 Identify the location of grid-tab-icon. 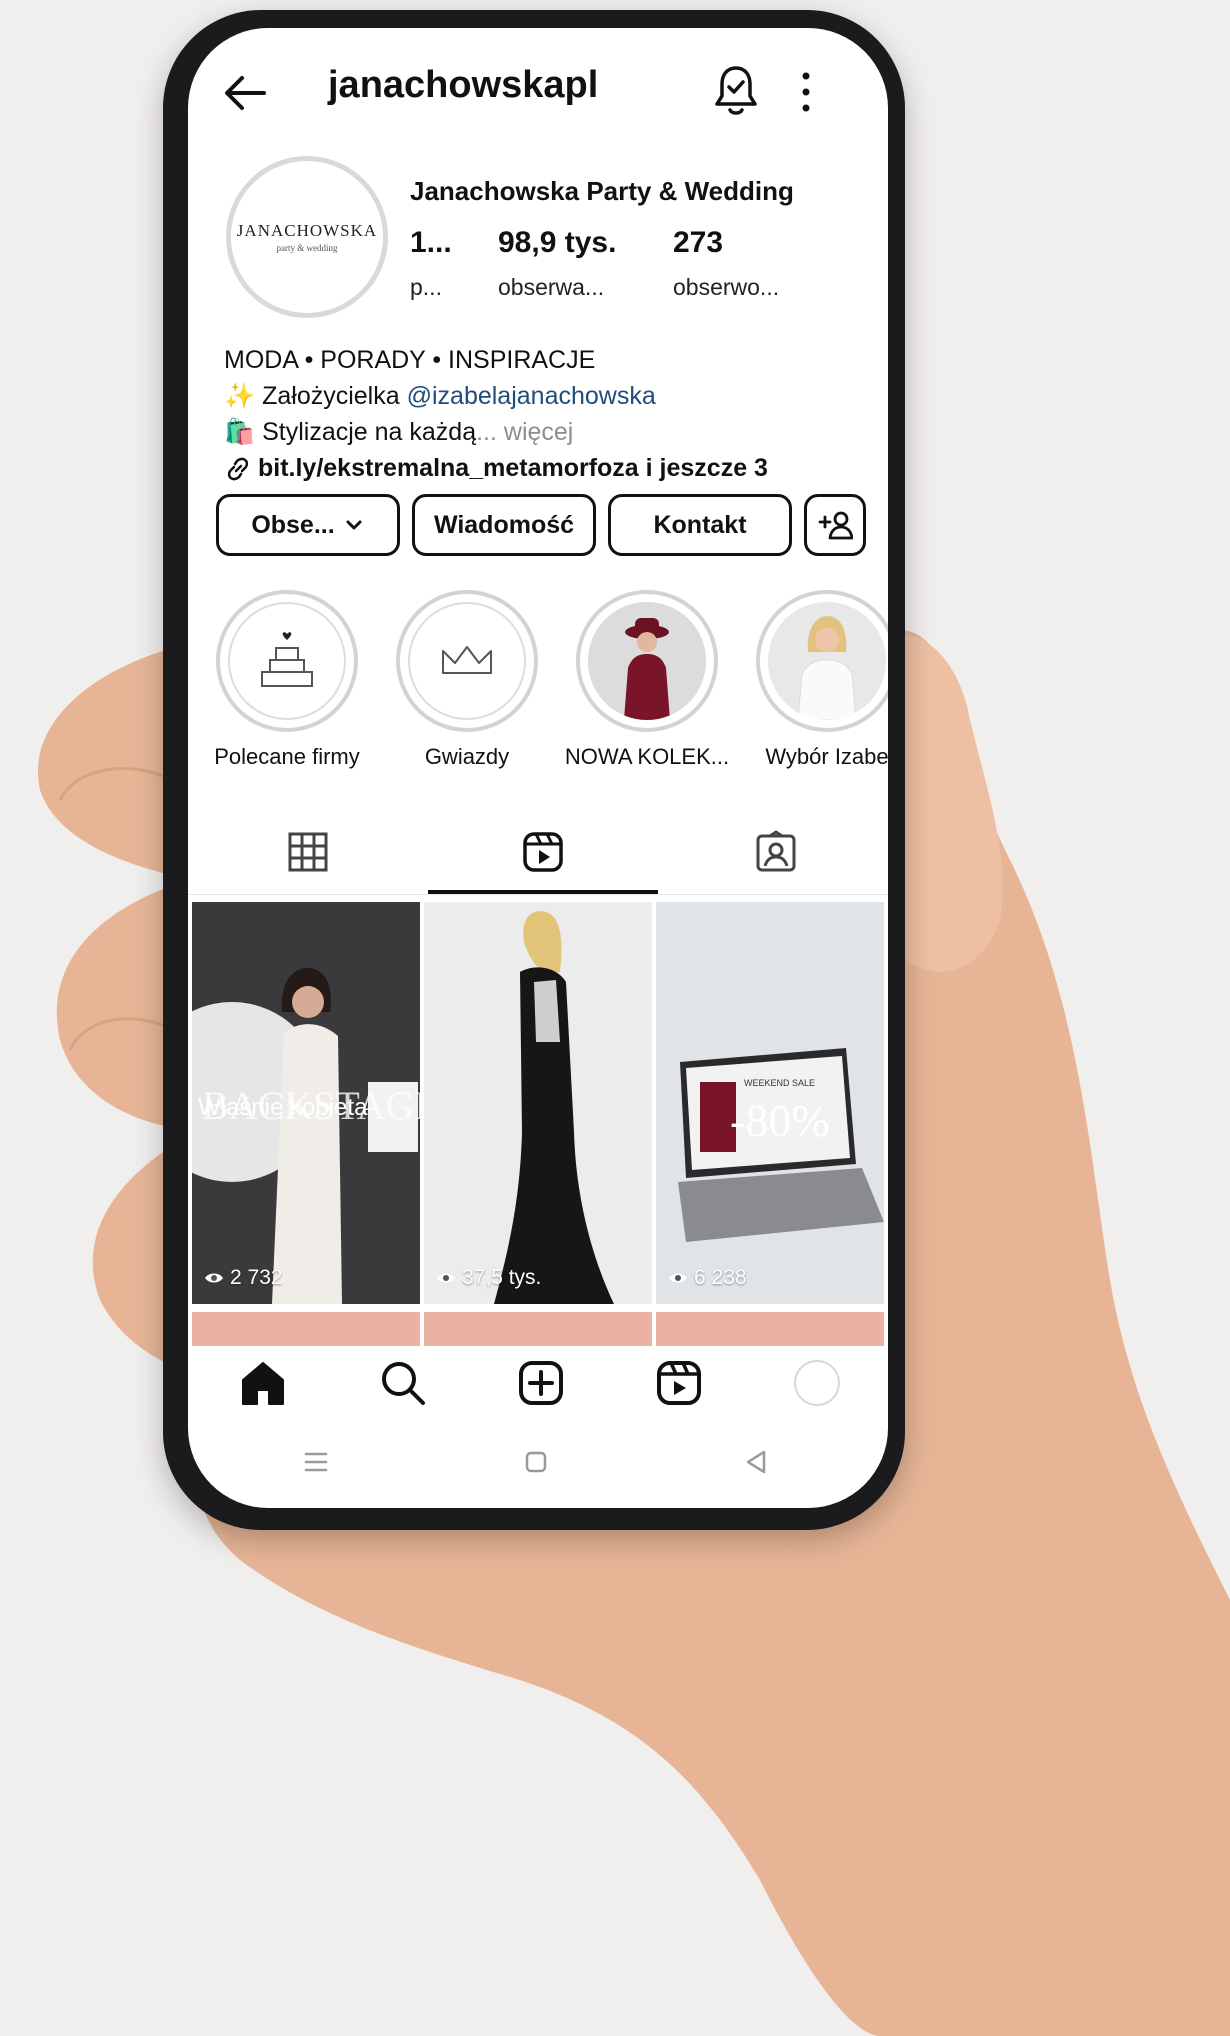
(308, 852).